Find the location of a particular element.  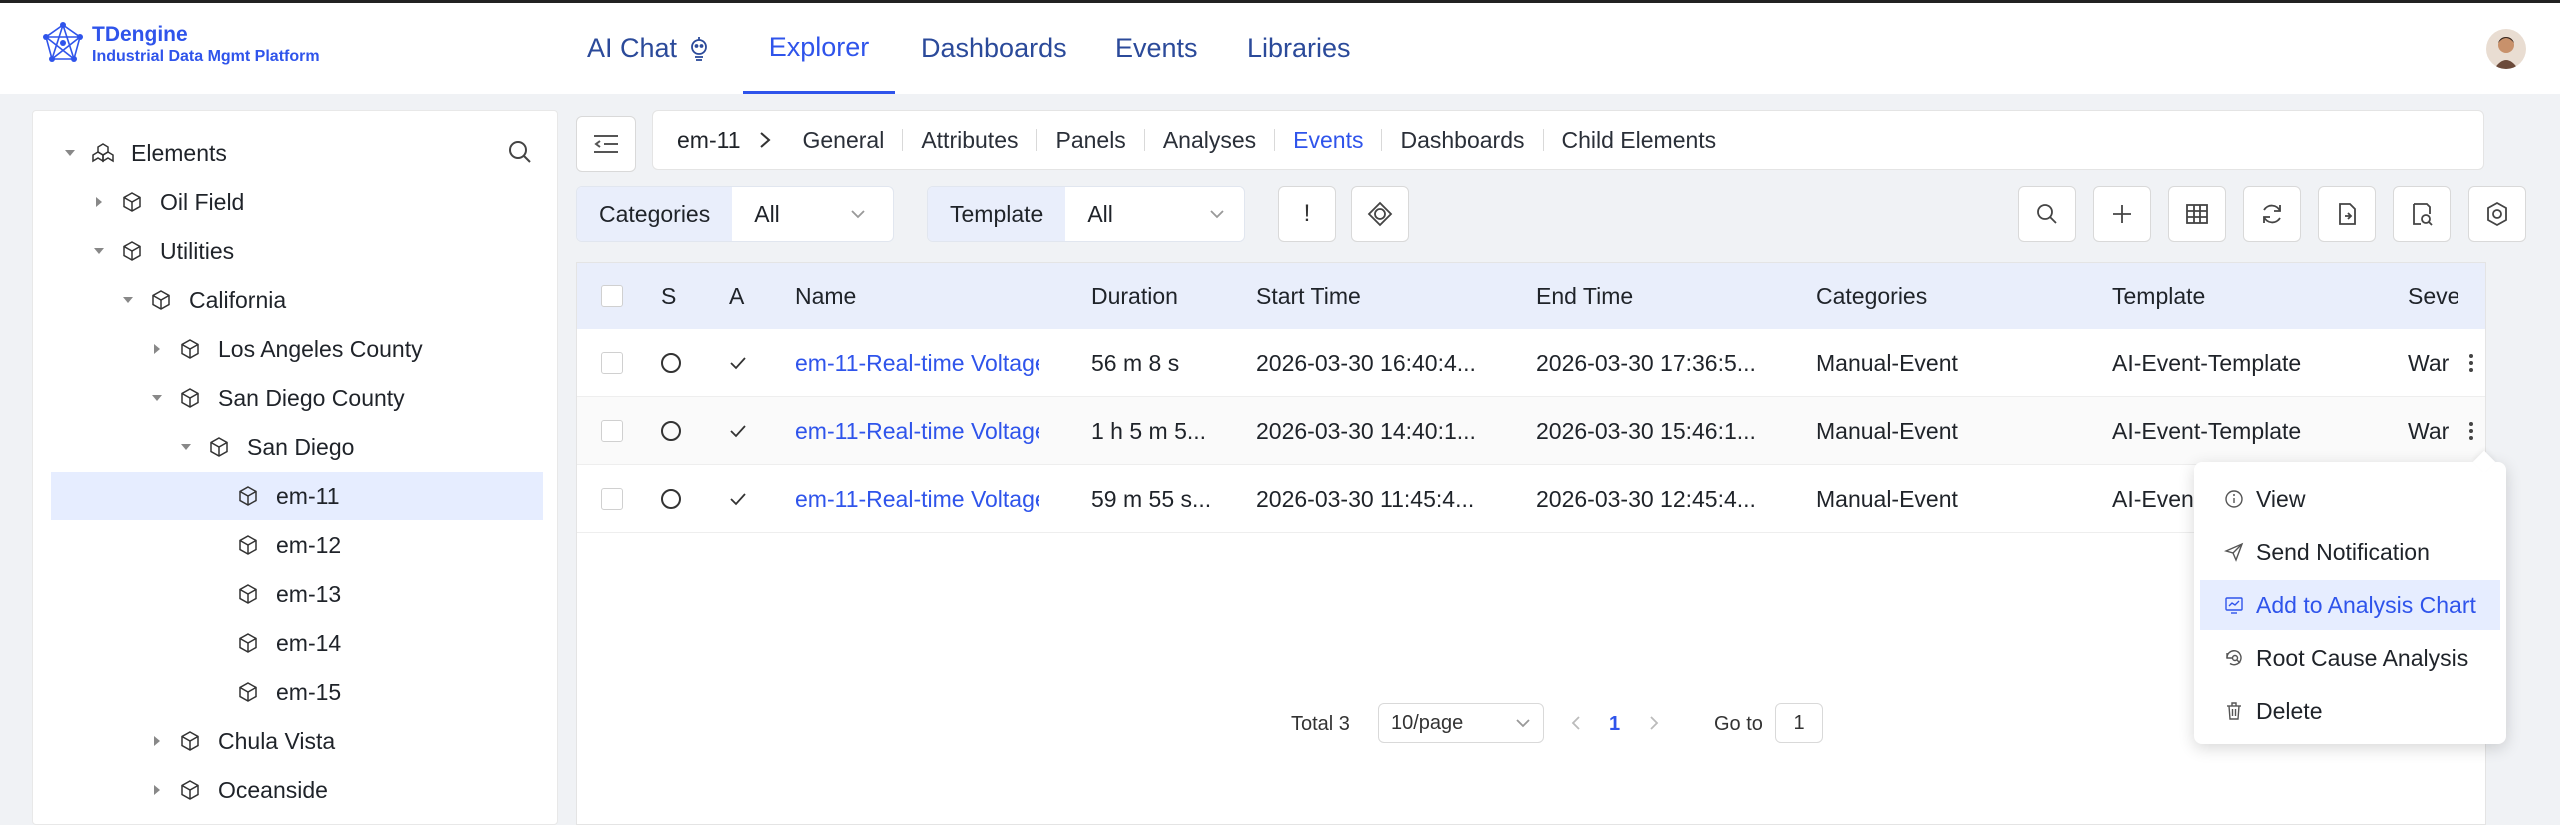

page-size-select: 10/page is located at coordinates (1461, 723).